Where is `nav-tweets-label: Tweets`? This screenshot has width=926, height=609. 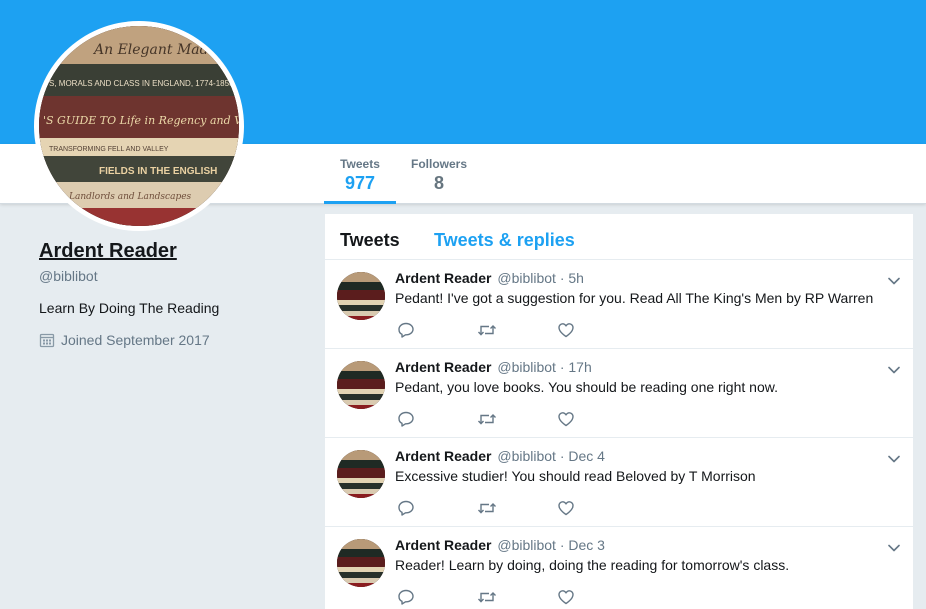
nav-tweets-label: Tweets is located at coordinates (360, 164).